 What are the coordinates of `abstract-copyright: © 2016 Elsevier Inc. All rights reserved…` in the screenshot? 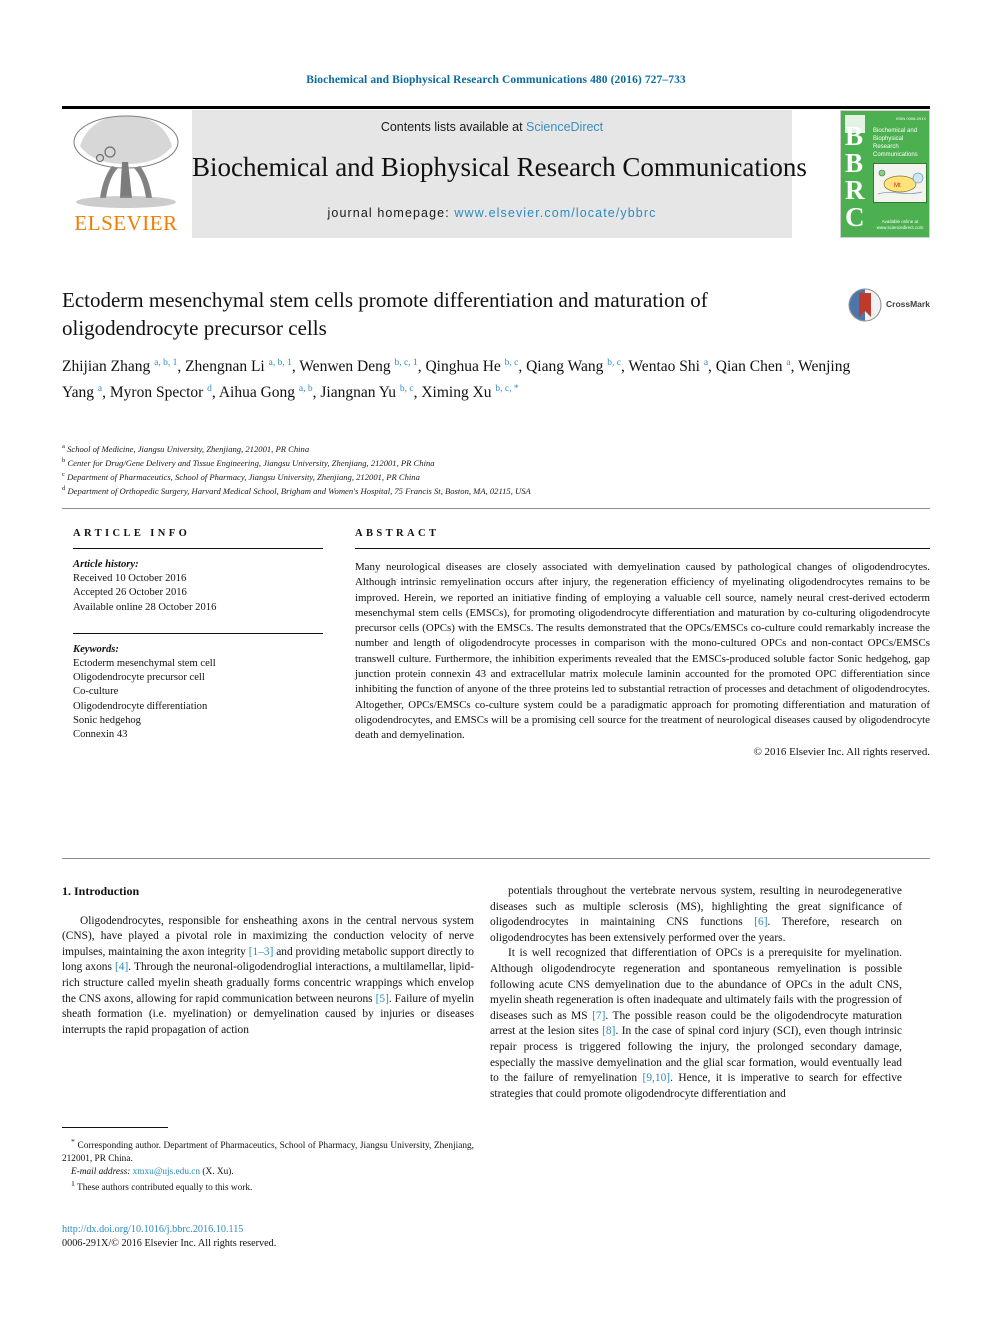 It's located at (841, 751).